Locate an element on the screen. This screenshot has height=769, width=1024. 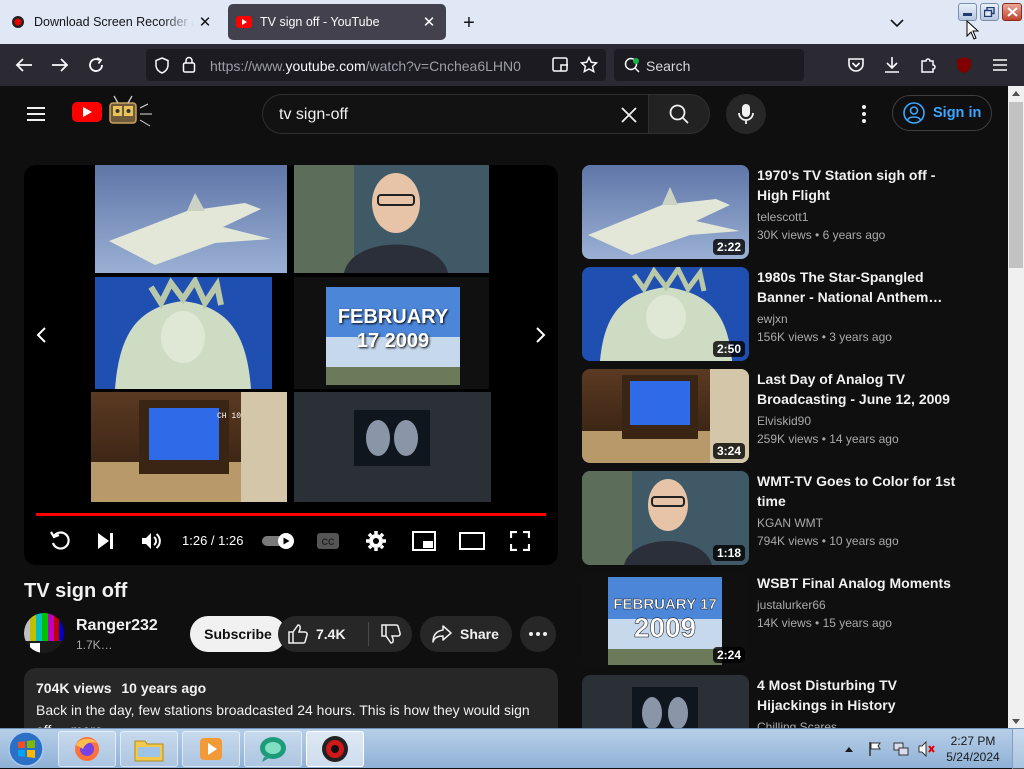
page-scrollbar is located at coordinates (1016, 407).